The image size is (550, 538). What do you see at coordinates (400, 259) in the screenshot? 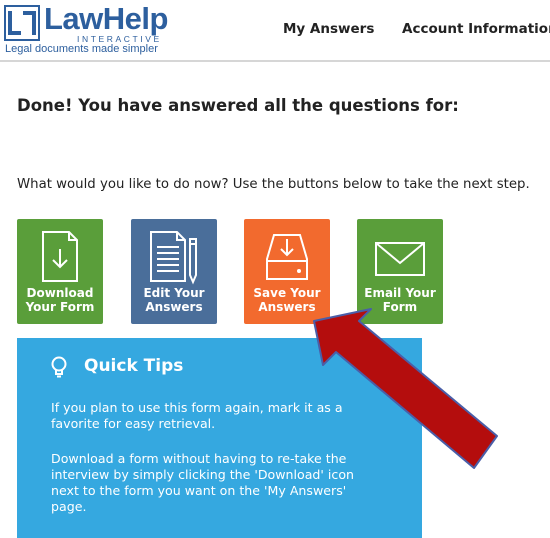
I see `envelope-icon` at bounding box center [400, 259].